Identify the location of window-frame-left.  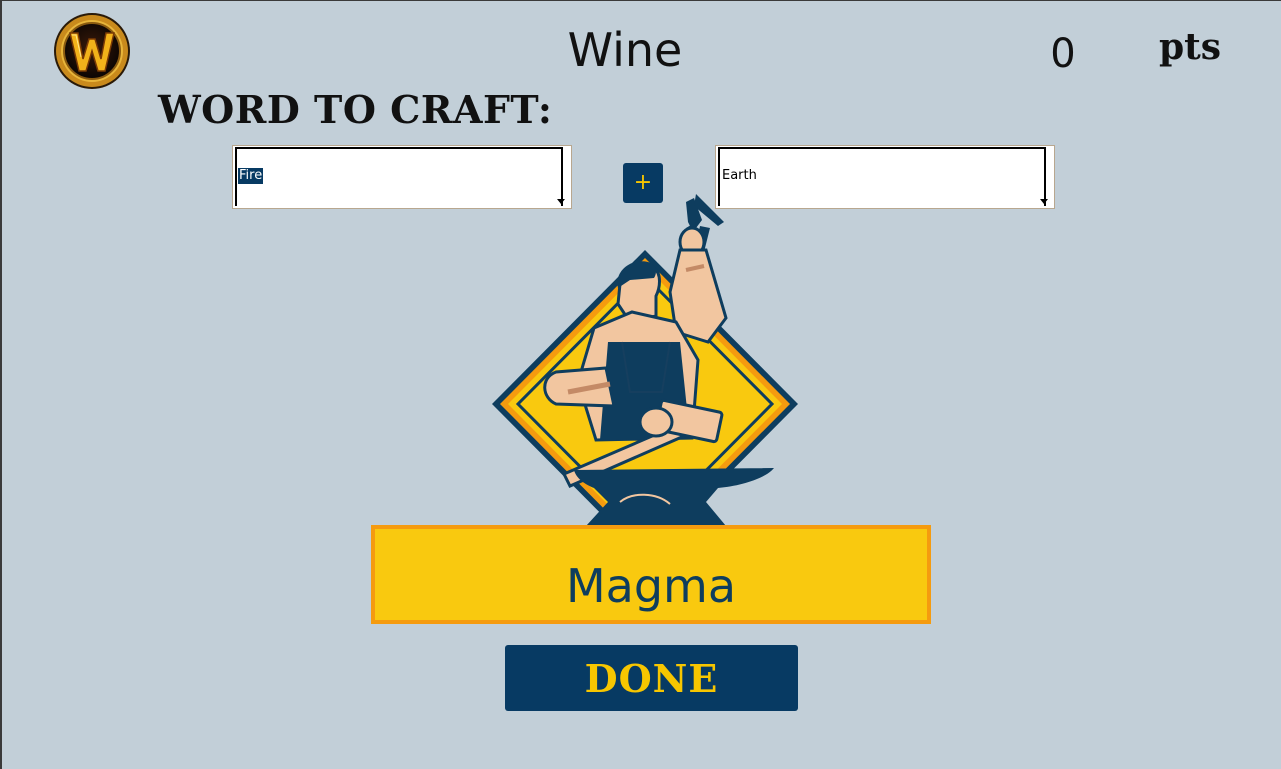
(1, 384).